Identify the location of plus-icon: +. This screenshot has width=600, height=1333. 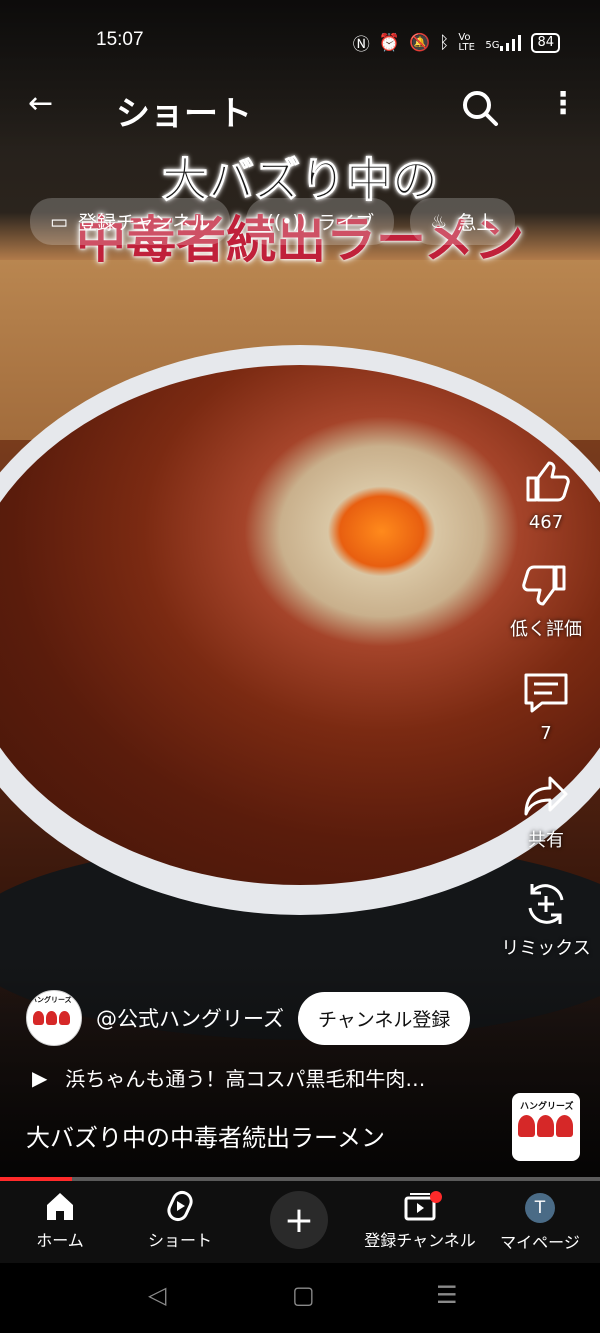
(299, 1220).